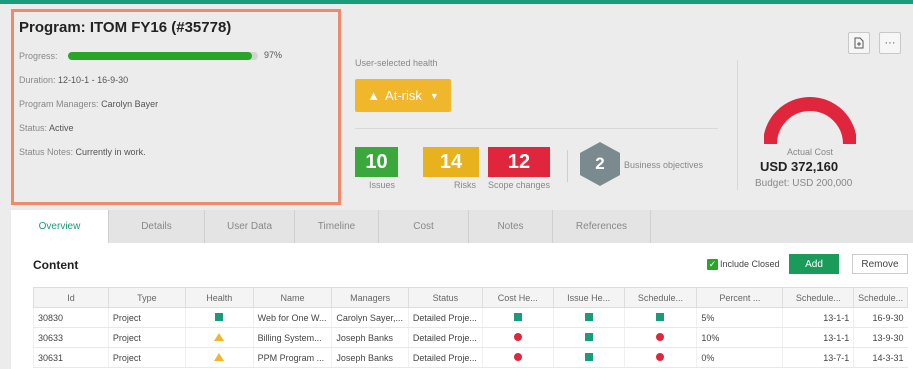 The width and height of the screenshot is (913, 369). Describe the element at coordinates (739, 317) in the screenshot. I see `row-percent: 5%` at that location.